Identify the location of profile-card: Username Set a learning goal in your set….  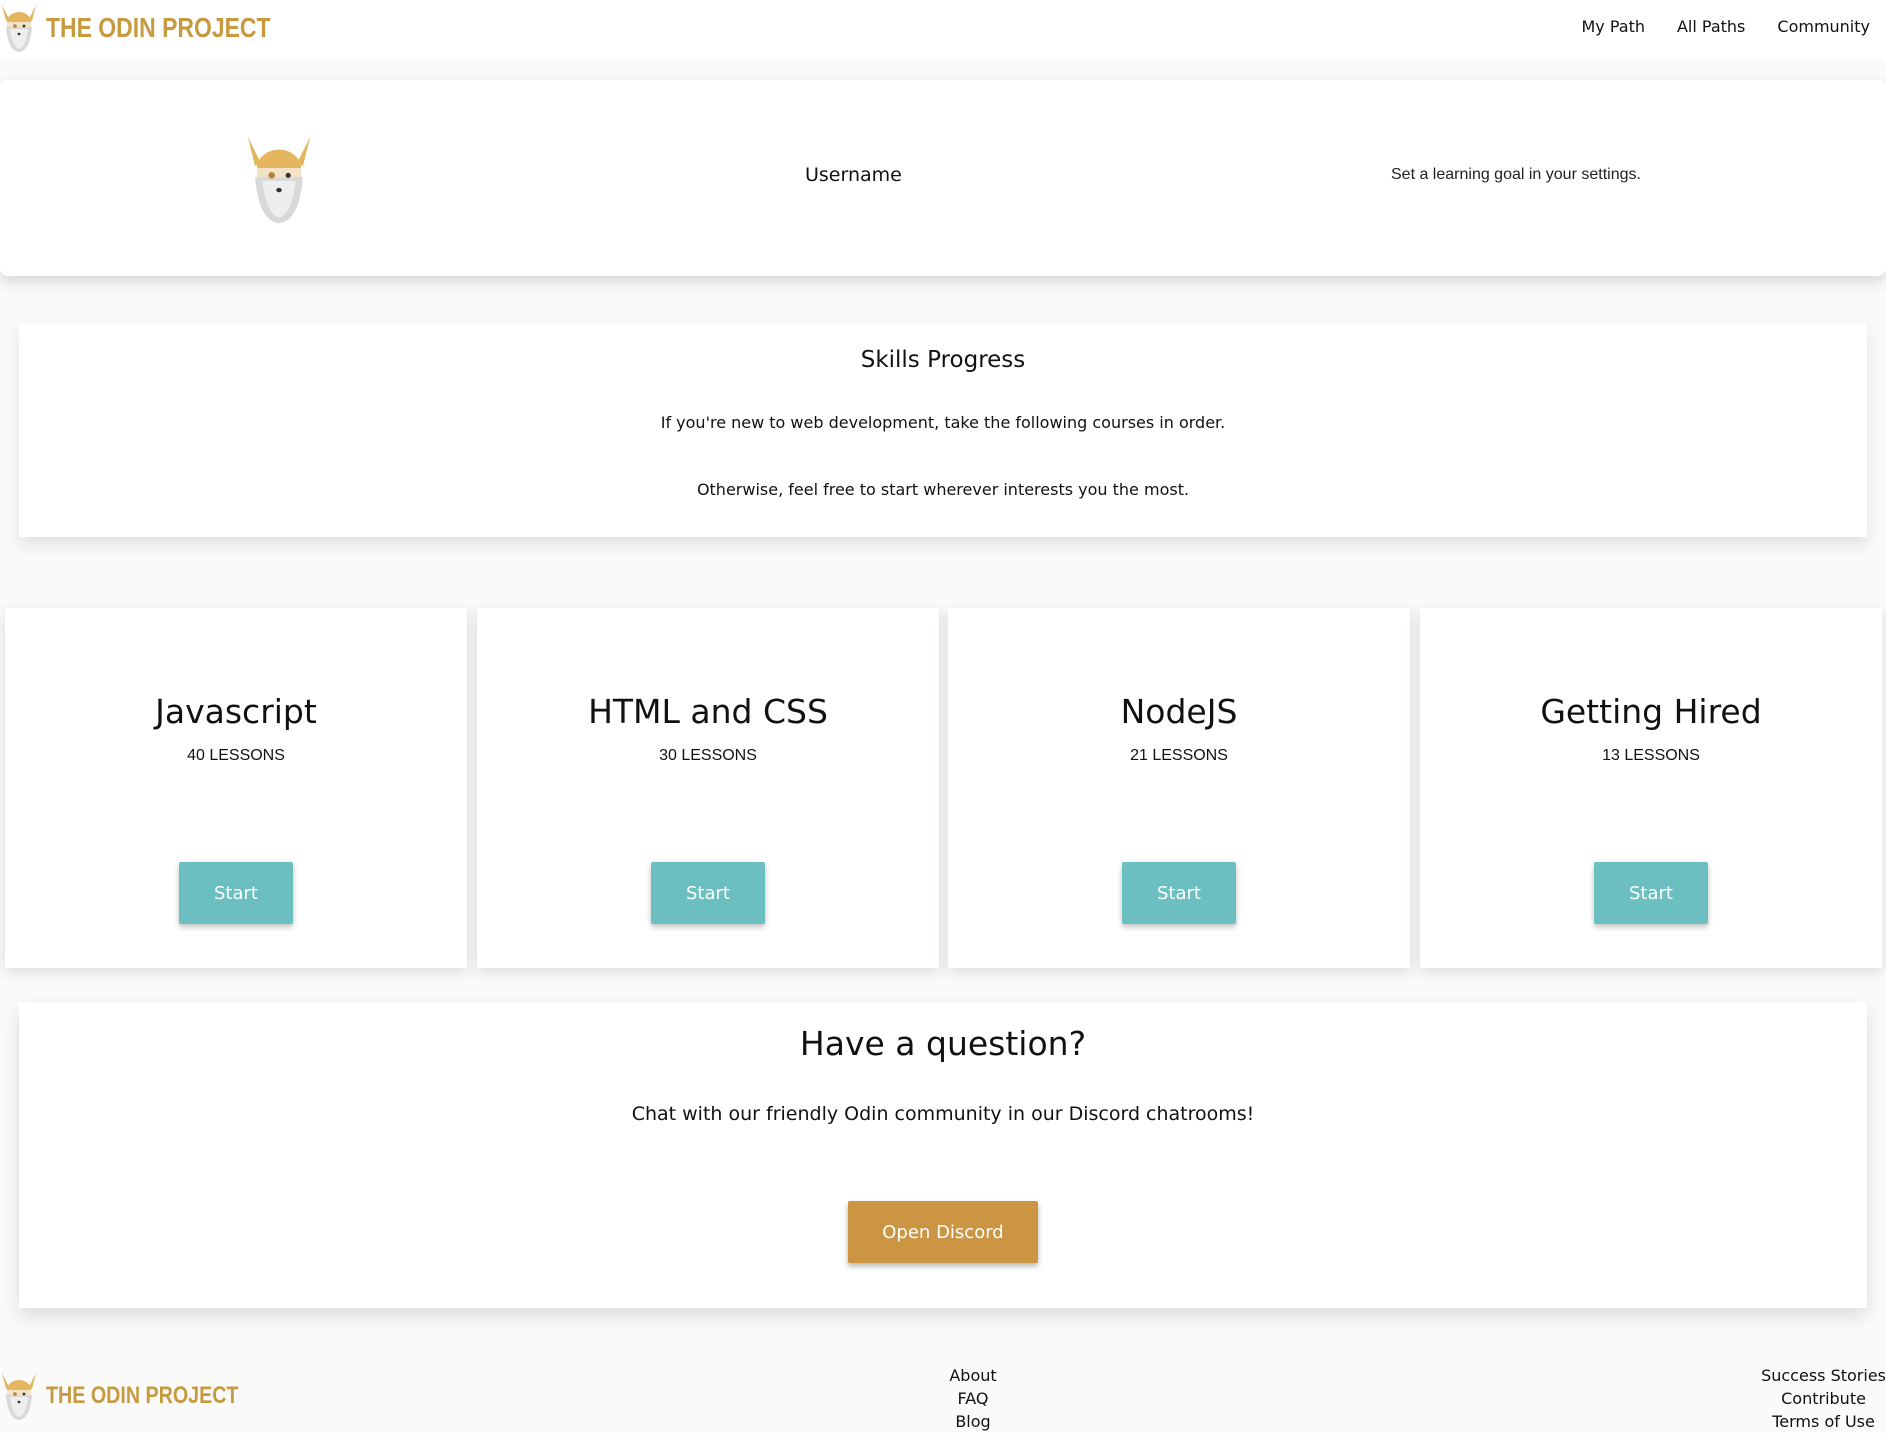
(943, 178).